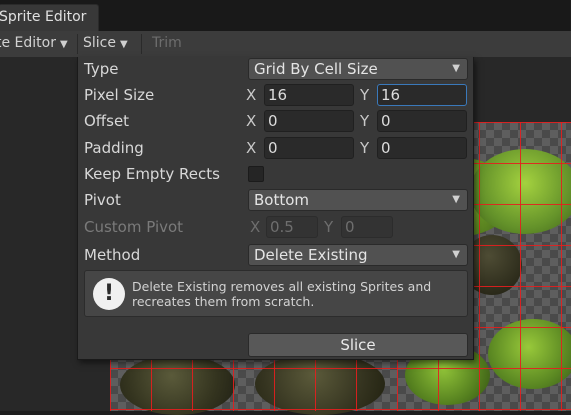 This screenshot has width=571, height=415. Describe the element at coordinates (285, 44) in the screenshot. I see `toolbar: te Editor ▼ Slice ▼ Trim` at that location.